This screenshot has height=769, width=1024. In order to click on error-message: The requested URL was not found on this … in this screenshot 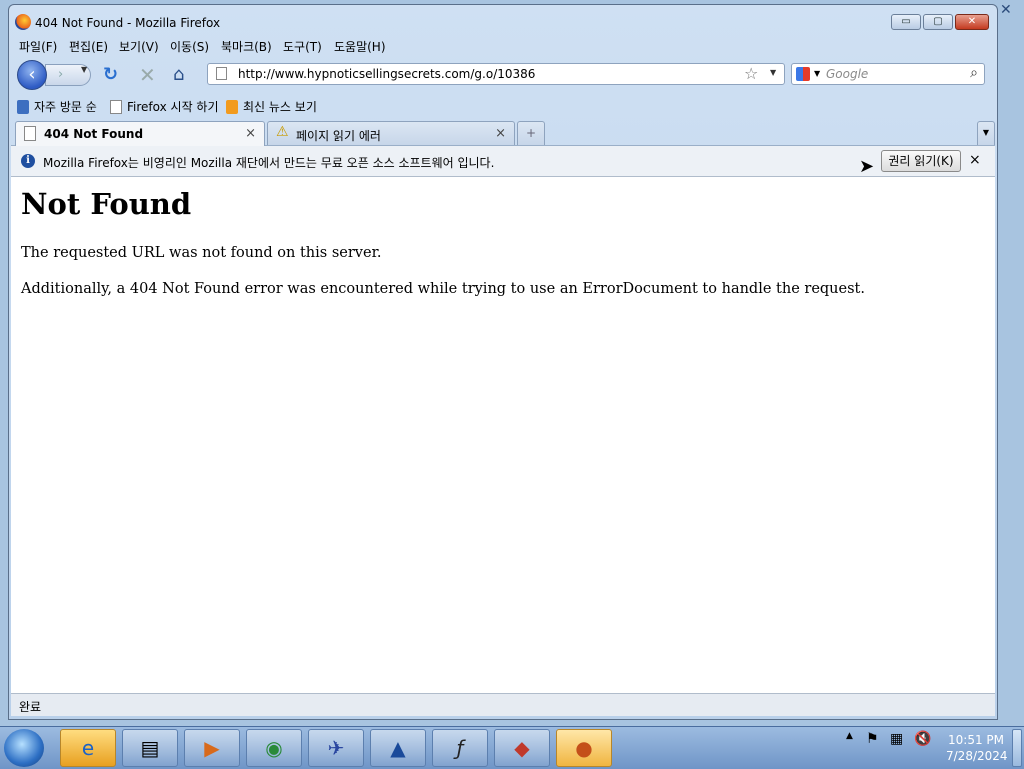, I will do `click(201, 253)`.